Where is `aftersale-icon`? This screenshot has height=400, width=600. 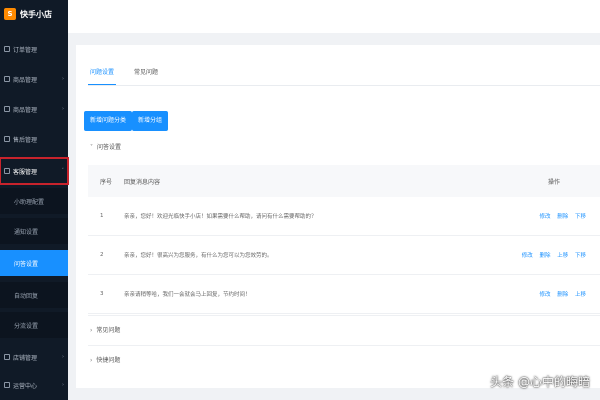 aftersale-icon is located at coordinates (7, 139).